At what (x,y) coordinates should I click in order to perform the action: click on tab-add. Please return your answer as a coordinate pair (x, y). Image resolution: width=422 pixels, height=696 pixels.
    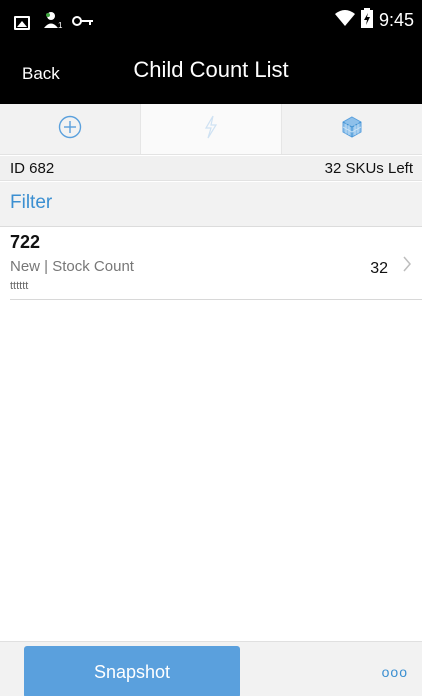
    Looking at the image, I should click on (70, 129).